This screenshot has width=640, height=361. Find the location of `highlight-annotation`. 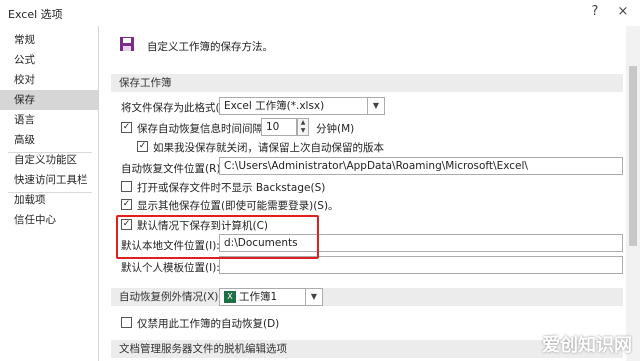

highlight-annotation is located at coordinates (217, 237).